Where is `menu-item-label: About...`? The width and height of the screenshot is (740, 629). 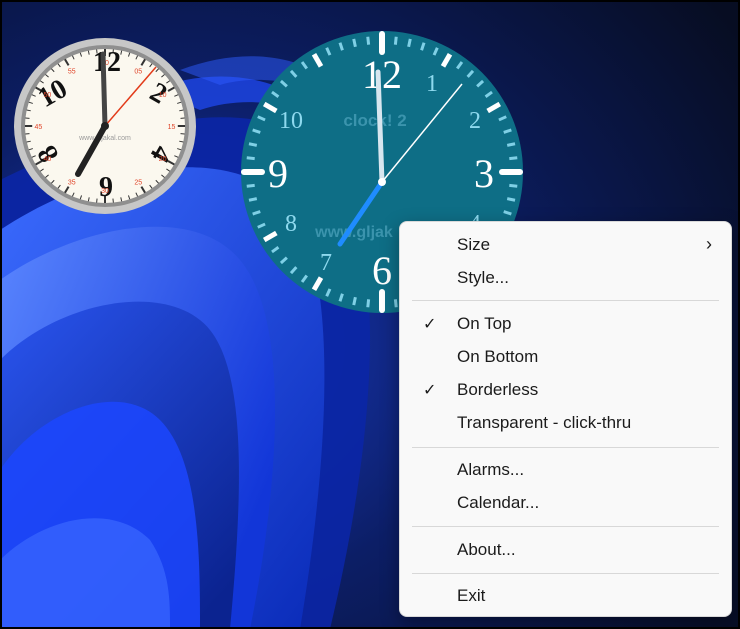
menu-item-label: About... is located at coordinates (486, 549).